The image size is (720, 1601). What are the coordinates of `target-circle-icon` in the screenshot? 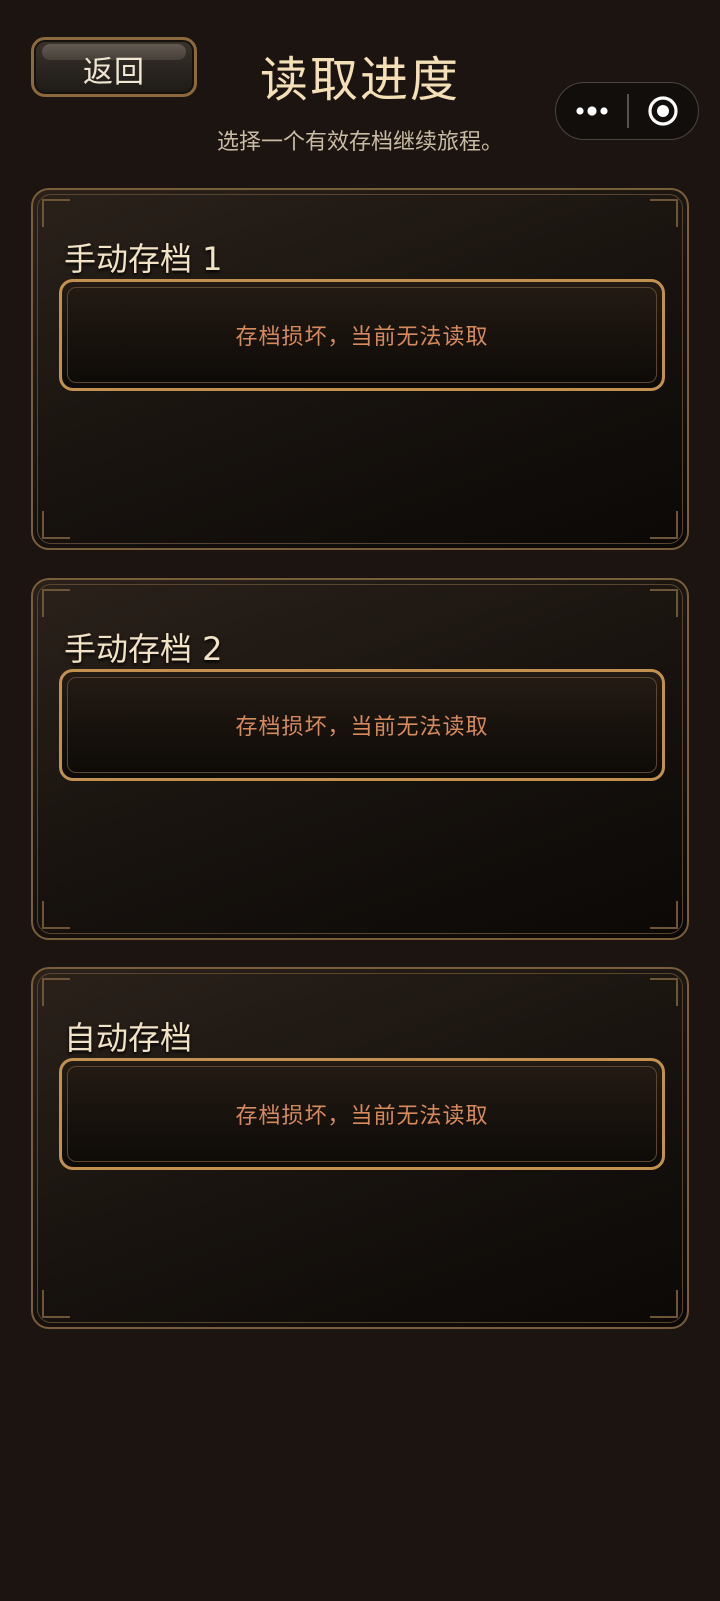 It's located at (663, 111).